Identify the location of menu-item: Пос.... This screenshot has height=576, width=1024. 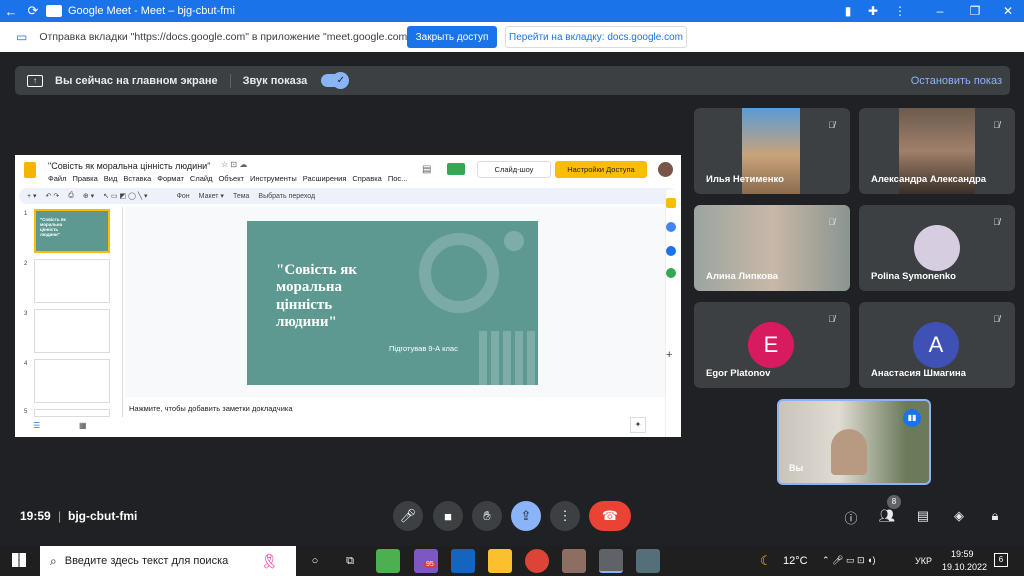
(398, 178).